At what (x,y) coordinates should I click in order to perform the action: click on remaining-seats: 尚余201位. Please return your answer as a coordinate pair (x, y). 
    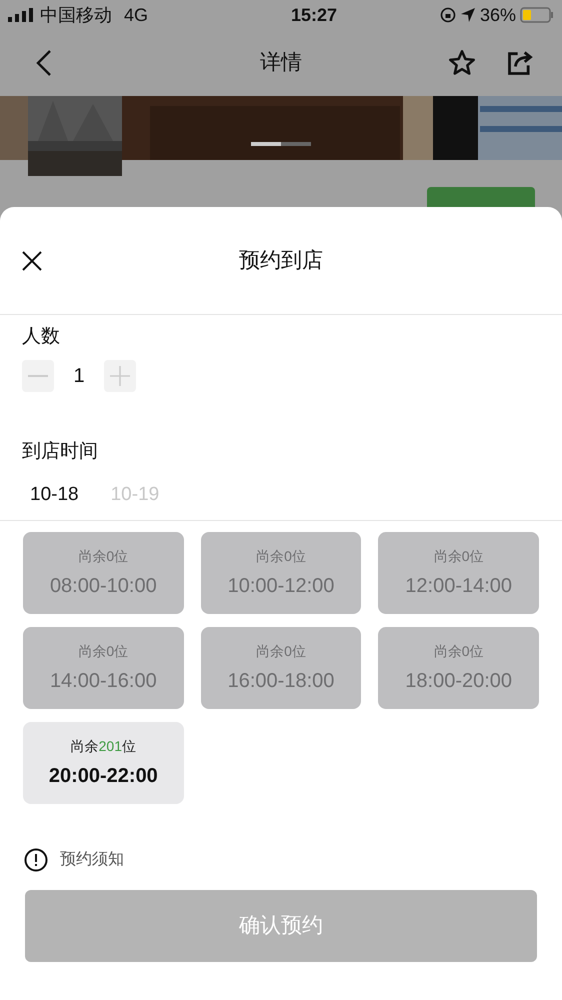
    Looking at the image, I should click on (103, 746).